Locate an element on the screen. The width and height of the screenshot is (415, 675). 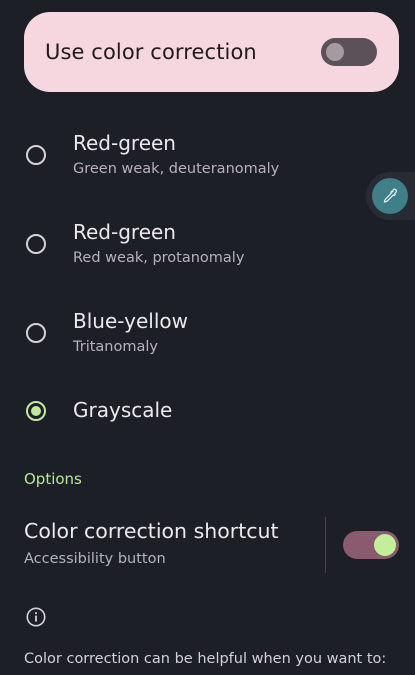
mode-option-tritanomaly: Blue-yellow Tritanomaly is located at coordinates (207, 334).